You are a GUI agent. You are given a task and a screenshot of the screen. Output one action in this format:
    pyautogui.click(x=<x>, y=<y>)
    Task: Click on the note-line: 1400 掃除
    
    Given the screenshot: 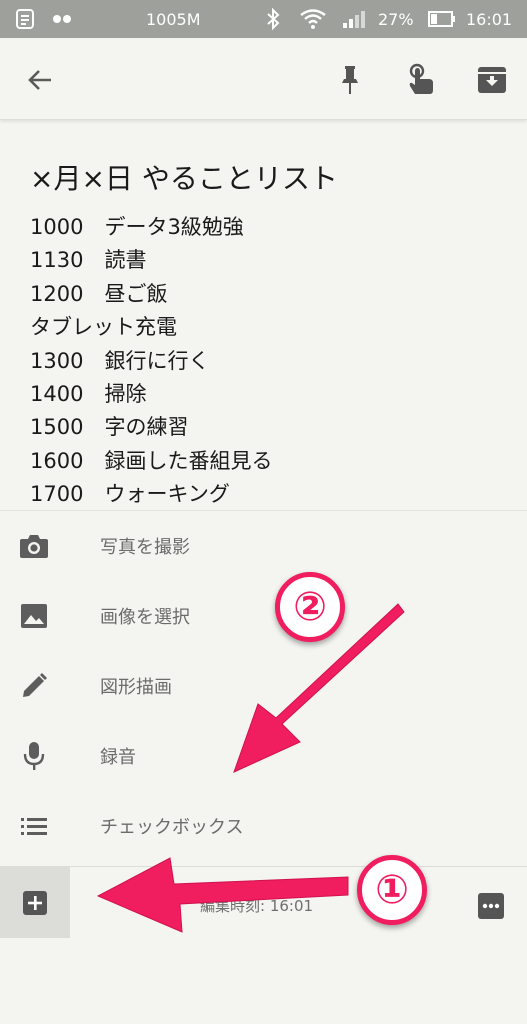 What is the action you would take?
    pyautogui.click(x=151, y=394)
    